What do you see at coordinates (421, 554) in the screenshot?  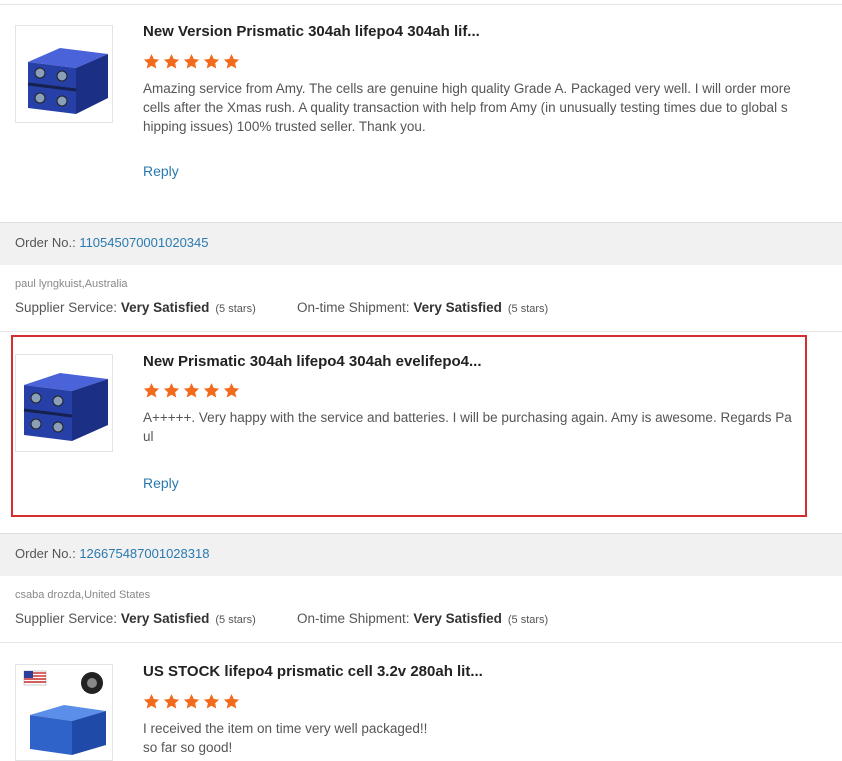 I see `order-bar: Order No.: 126675487001028318` at bounding box center [421, 554].